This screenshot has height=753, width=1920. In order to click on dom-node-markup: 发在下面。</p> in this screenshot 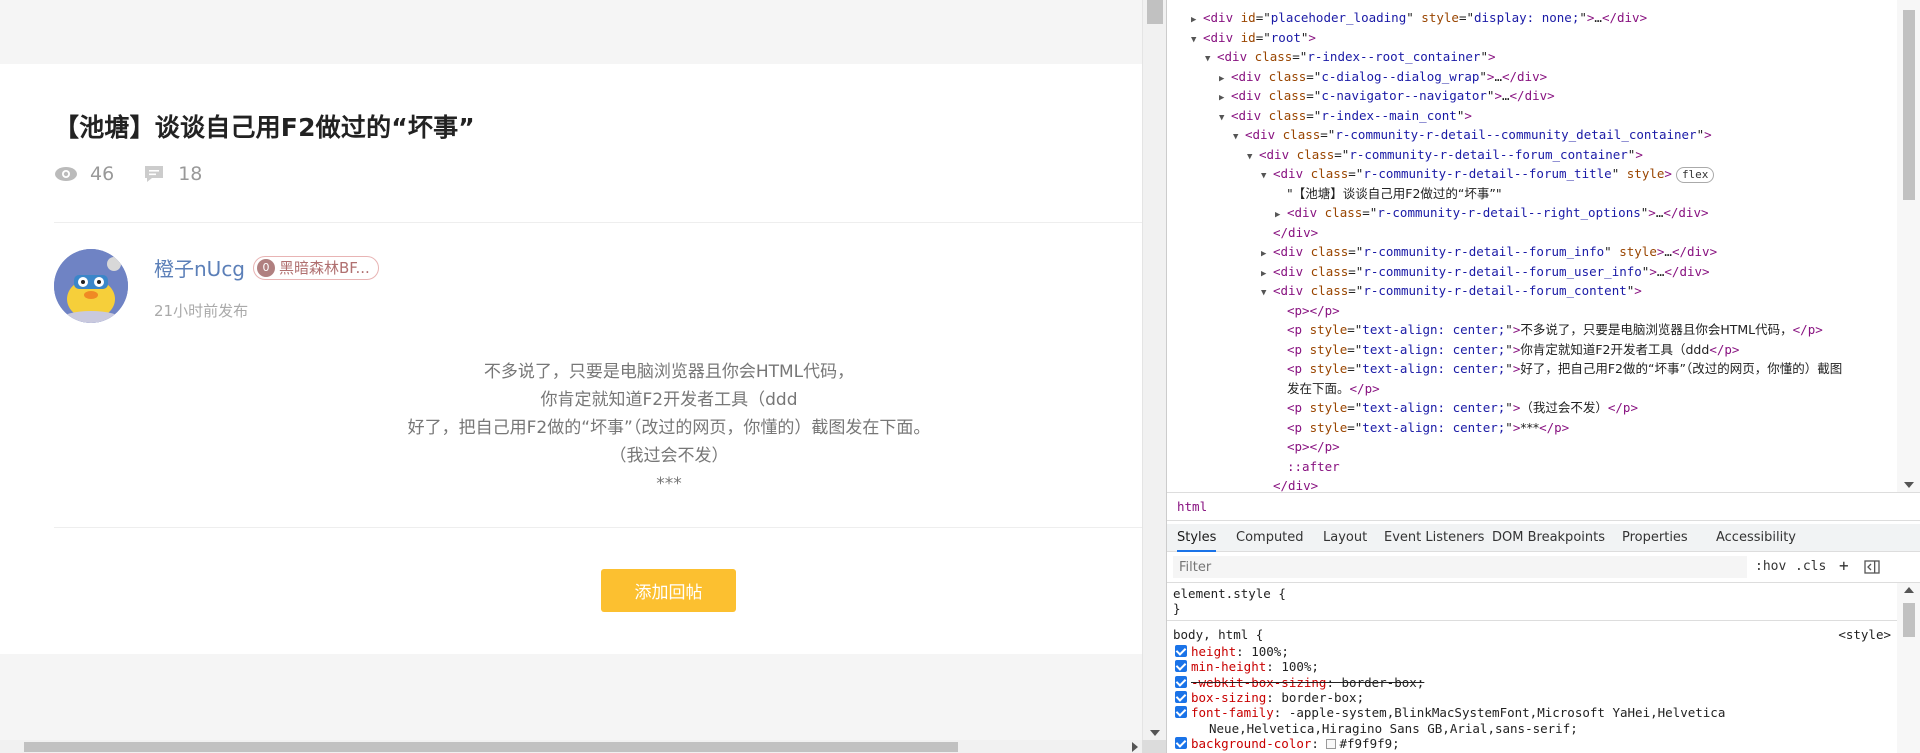, I will do `click(1333, 388)`.